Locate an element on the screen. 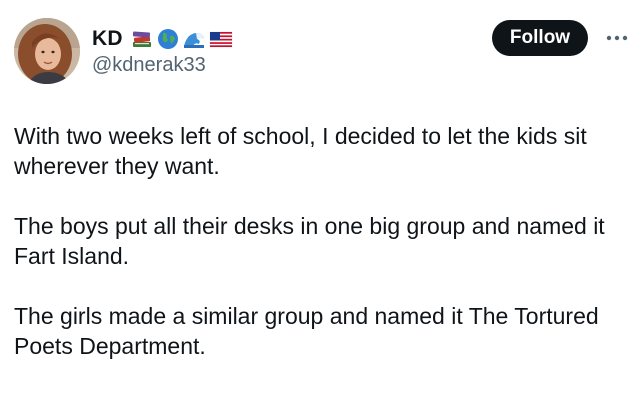 The image size is (642, 420). avatar is located at coordinates (47, 51).